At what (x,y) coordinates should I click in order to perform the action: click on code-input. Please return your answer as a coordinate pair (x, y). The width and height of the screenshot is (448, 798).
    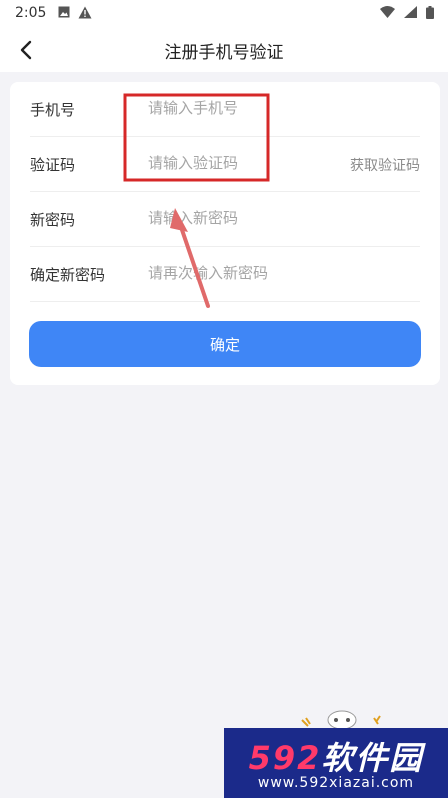
    Looking at the image, I should click on (238, 163).